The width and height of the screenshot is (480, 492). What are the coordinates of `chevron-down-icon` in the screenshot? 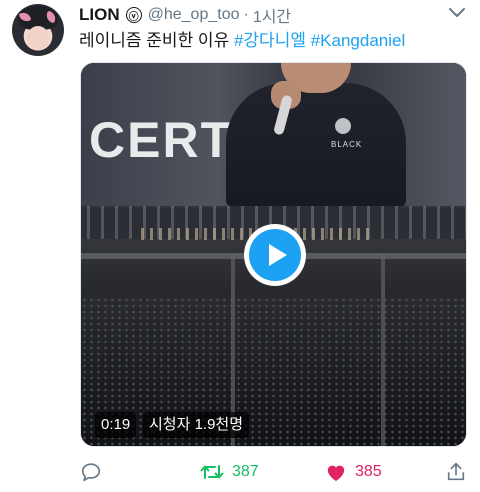 It's located at (457, 13).